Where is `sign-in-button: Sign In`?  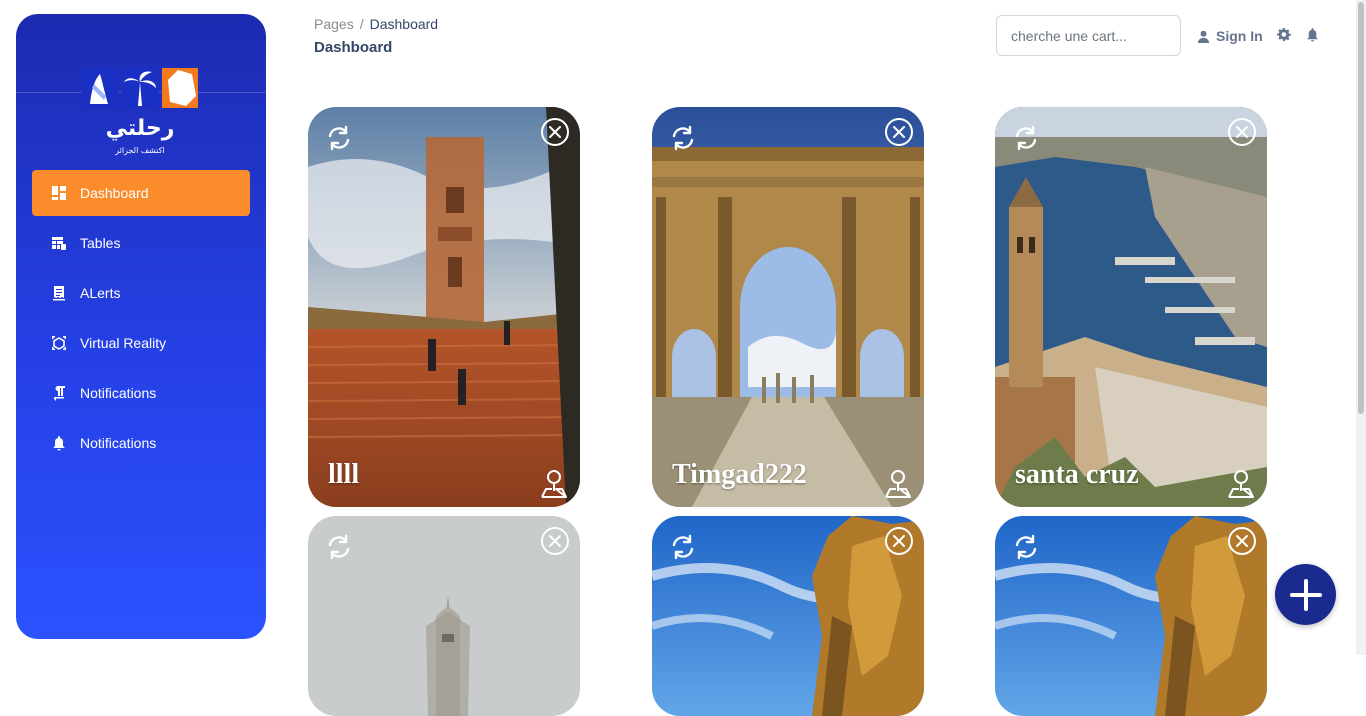
sign-in-button: Sign In is located at coordinates (1230, 36).